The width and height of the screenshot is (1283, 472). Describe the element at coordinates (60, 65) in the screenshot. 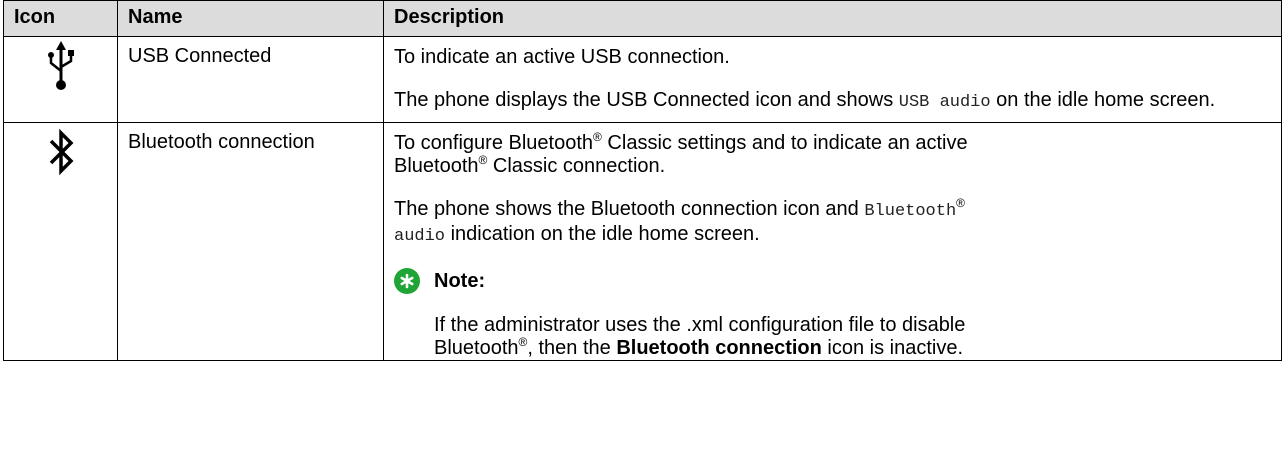

I see `usb-icon` at that location.